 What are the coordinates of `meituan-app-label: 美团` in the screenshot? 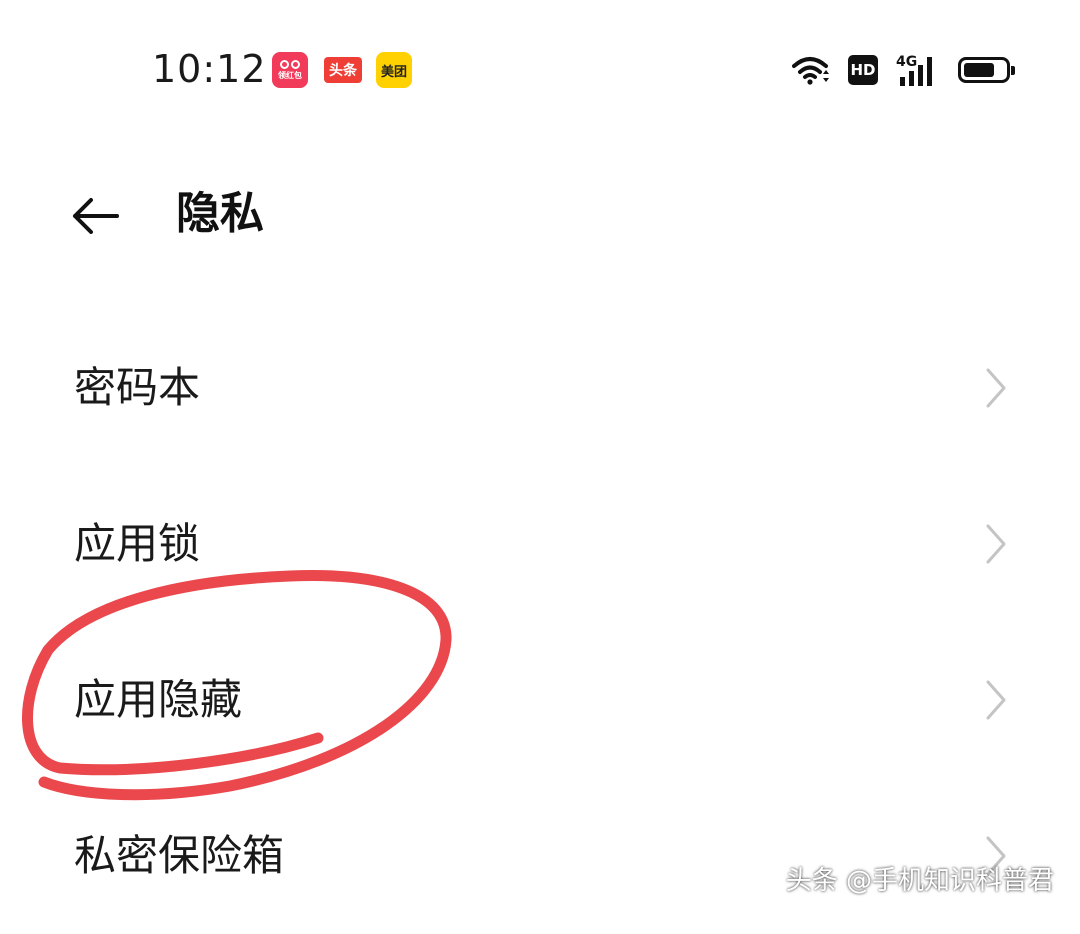 It's located at (393, 72).